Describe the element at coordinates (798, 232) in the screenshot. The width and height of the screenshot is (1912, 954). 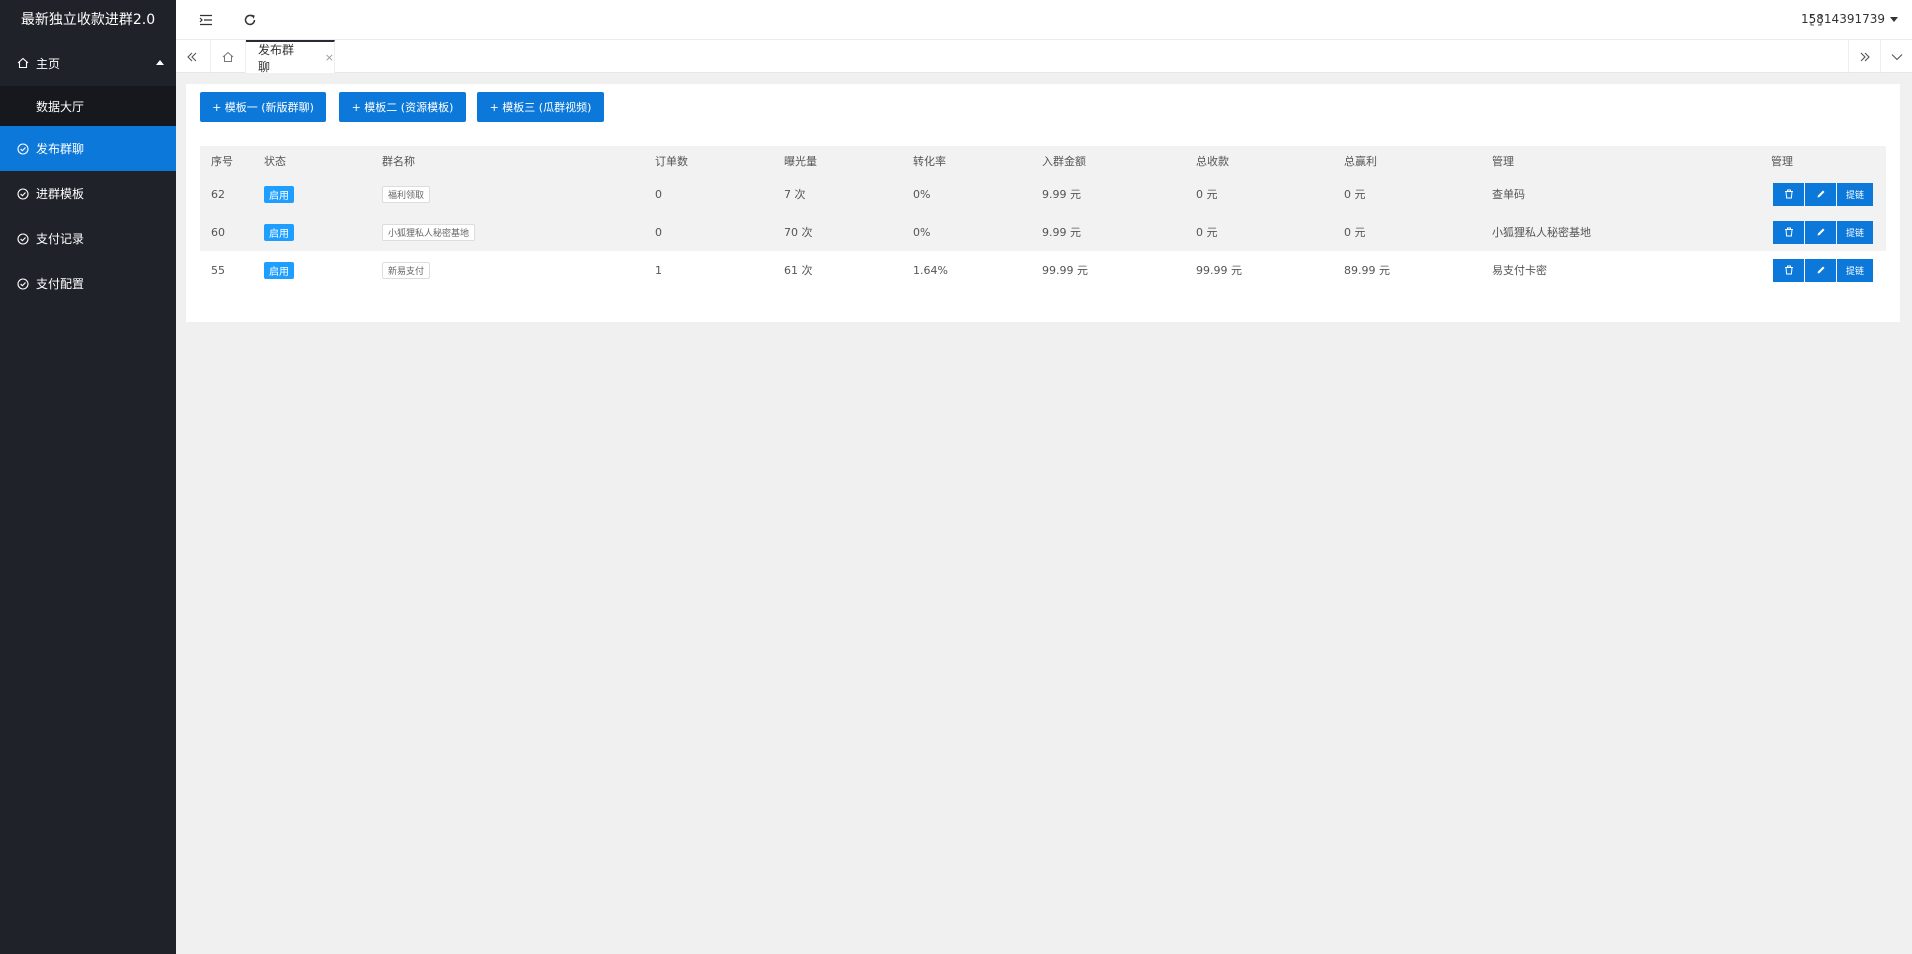
I see `cell-views: 70 次` at that location.